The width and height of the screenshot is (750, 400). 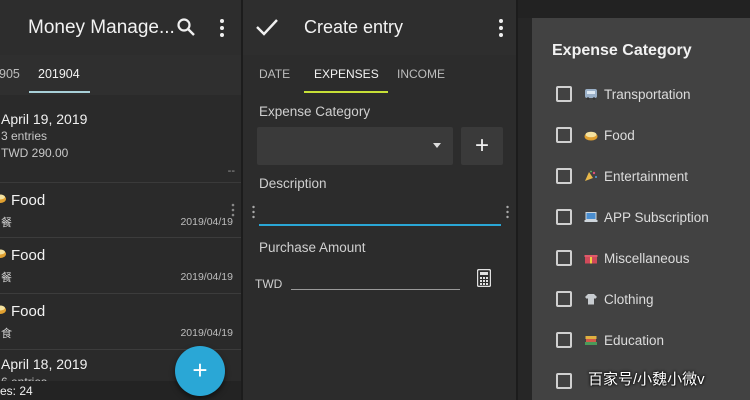 I want to click on option-label: Transportation, so click(x=647, y=94).